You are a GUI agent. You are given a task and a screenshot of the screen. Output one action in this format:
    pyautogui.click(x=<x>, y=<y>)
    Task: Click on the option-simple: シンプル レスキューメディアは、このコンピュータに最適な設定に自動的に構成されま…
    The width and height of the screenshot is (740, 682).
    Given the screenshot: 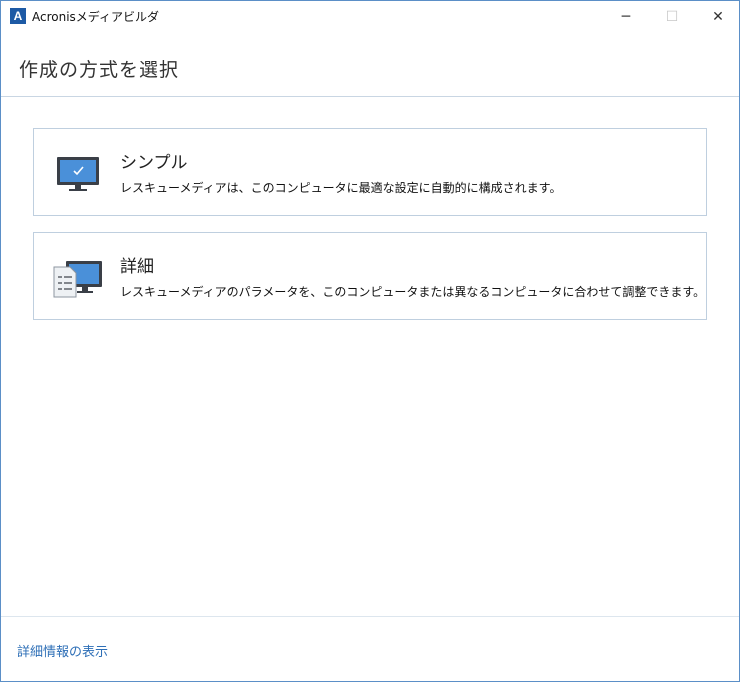 What is the action you would take?
    pyautogui.click(x=370, y=172)
    